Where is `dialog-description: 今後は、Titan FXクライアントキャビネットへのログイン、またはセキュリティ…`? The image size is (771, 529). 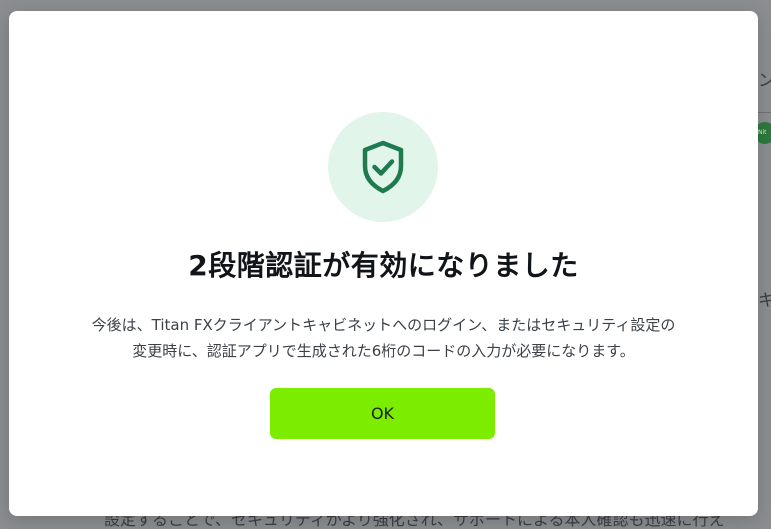
dialog-description: 今後は、Titan FXクライアントキャビネットへのログイン、またはセキュリティ… is located at coordinates (383, 338).